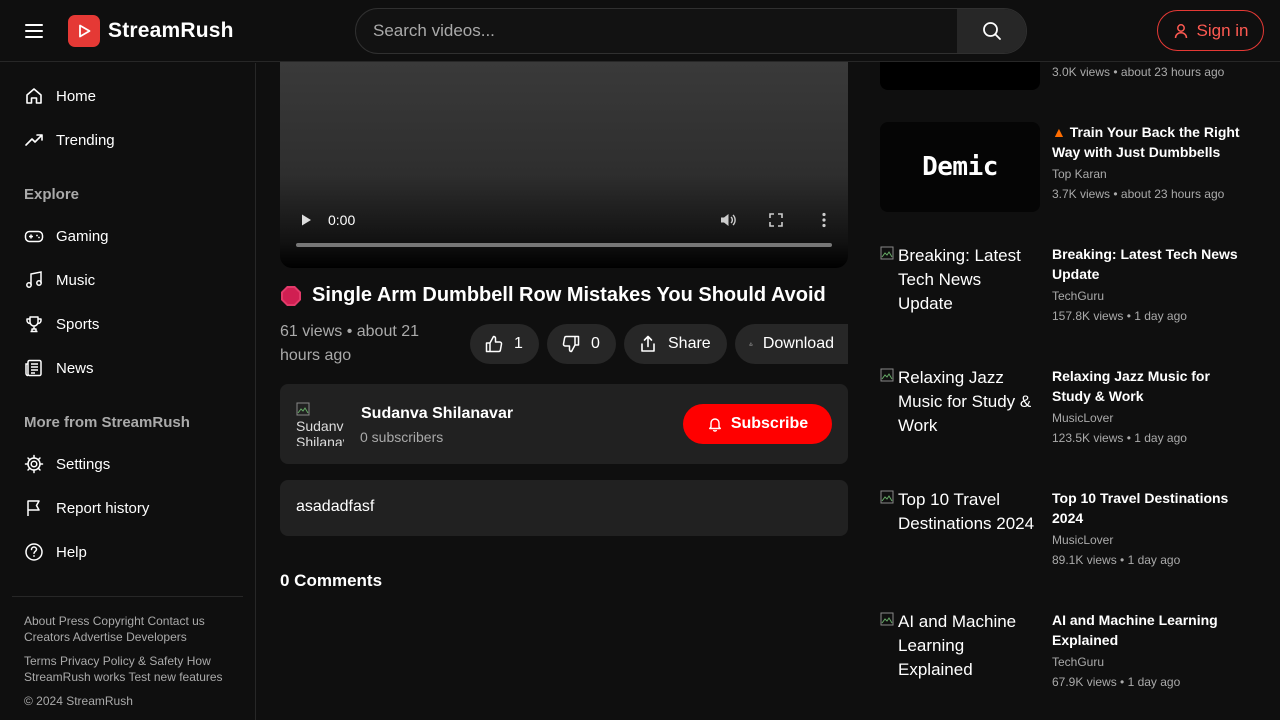 Image resolution: width=1280 pixels, height=720 pixels. I want to click on footer-link: About, so click(39, 621).